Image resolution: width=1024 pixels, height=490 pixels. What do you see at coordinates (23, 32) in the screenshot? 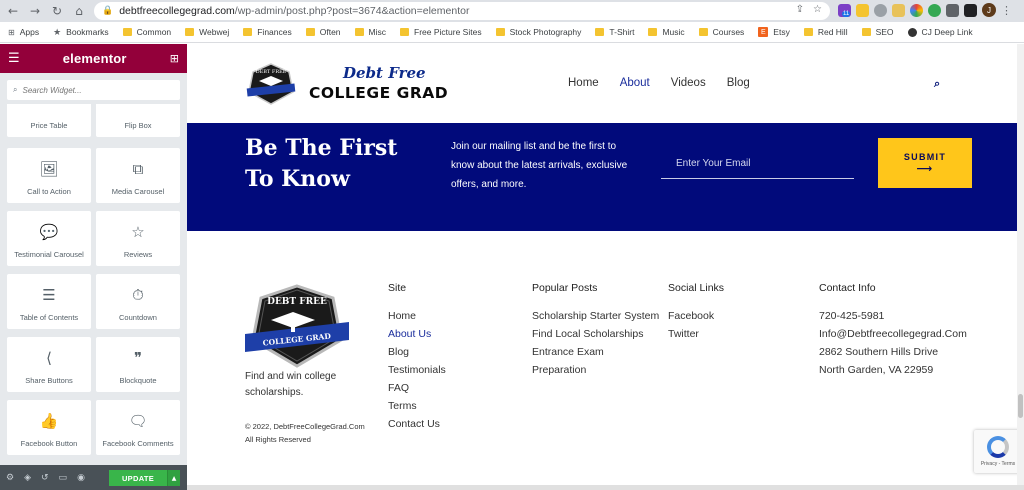
I see `bookmark-apps: ⊞ Apps` at bounding box center [23, 32].